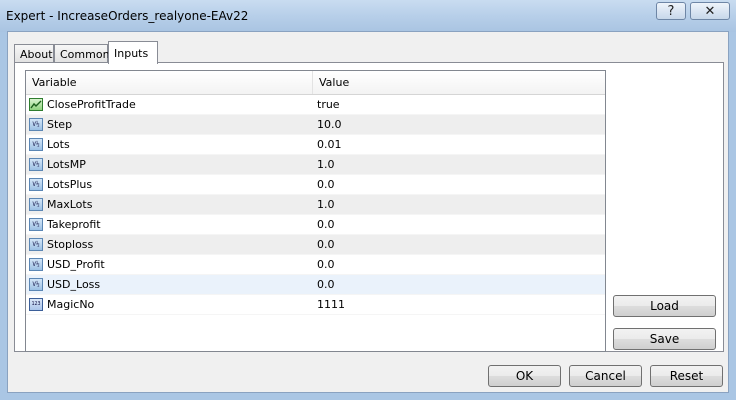 This screenshot has width=736, height=400. Describe the element at coordinates (127, 16) in the screenshot. I see `window-title: Expert - IncreaseOrders_realyone-EAv22` at that location.